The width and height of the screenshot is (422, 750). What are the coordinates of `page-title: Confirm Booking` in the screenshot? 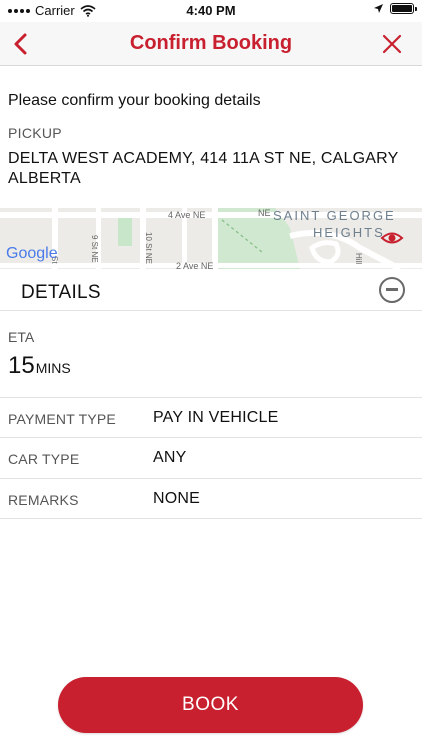 It's located at (211, 43).